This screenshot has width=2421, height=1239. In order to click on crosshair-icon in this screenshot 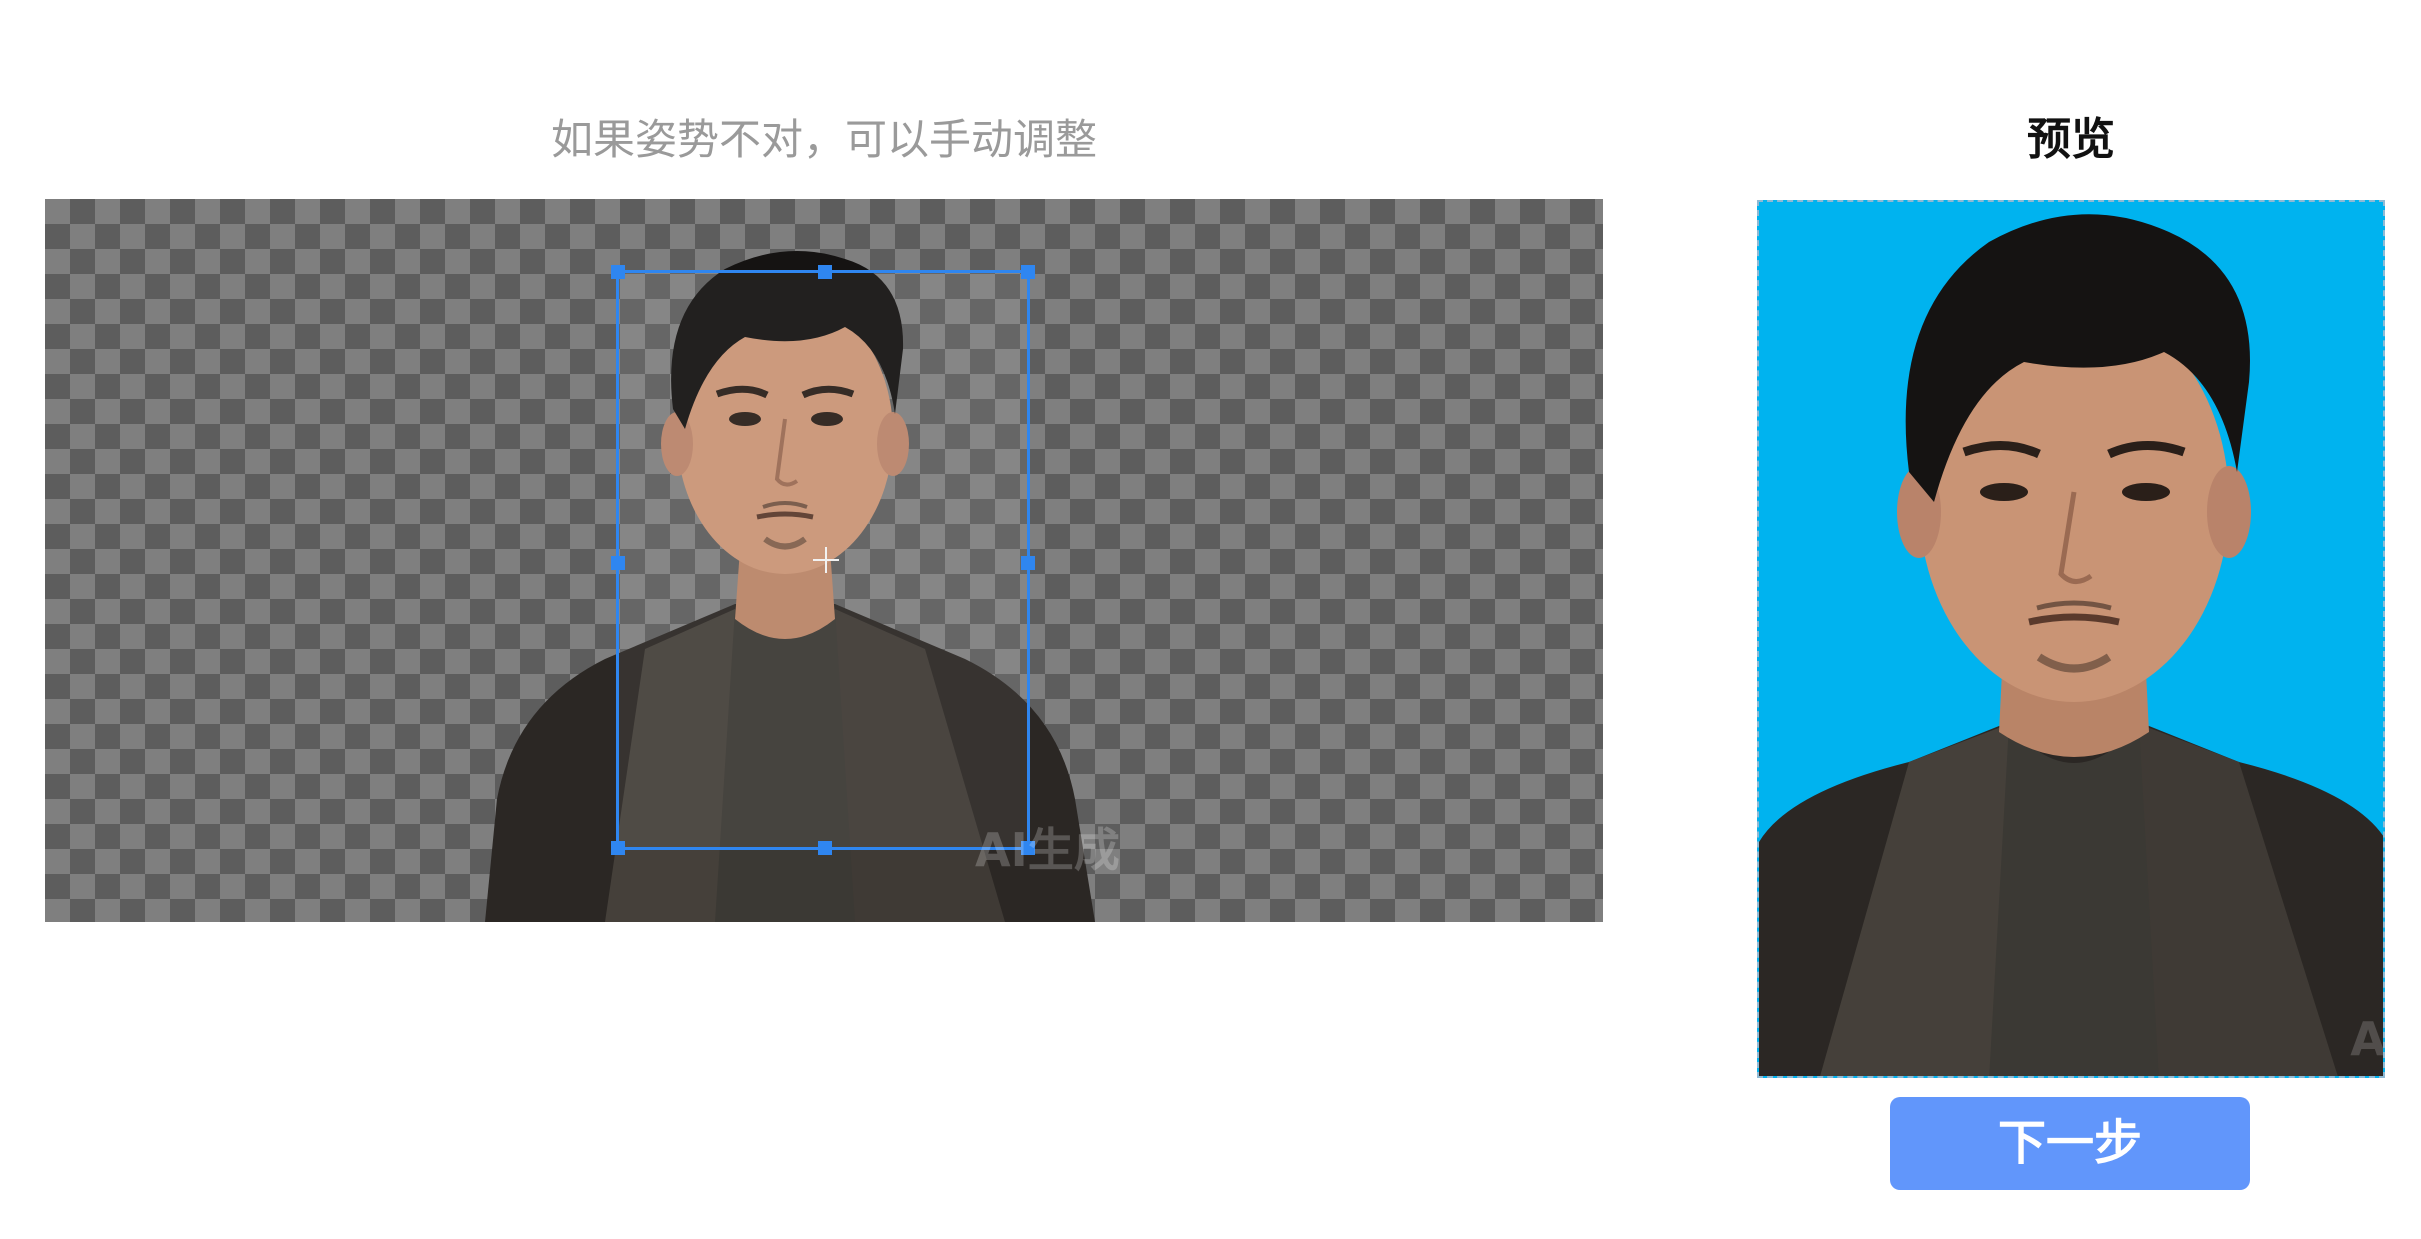, I will do `click(826, 560)`.